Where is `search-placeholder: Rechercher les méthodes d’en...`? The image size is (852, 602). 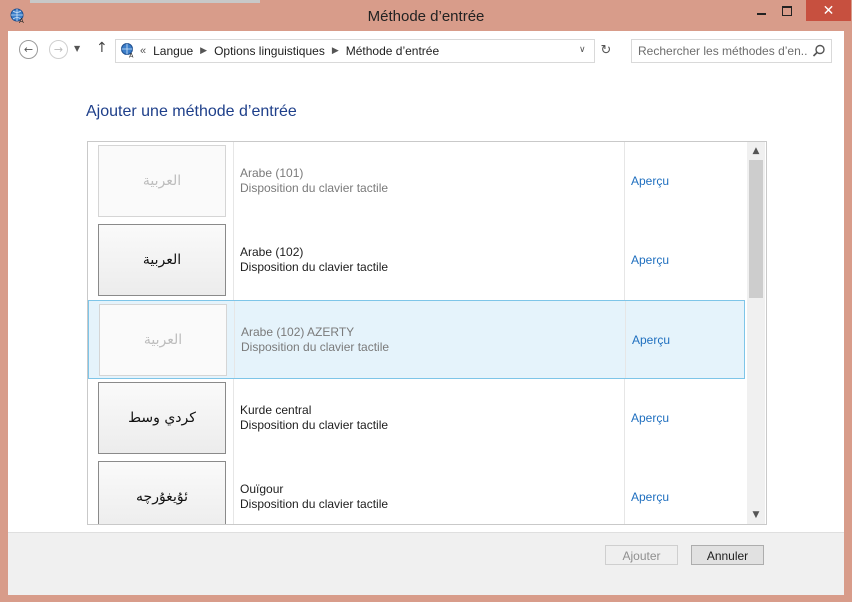 search-placeholder: Rechercher les méthodes d’en... is located at coordinates (723, 51).